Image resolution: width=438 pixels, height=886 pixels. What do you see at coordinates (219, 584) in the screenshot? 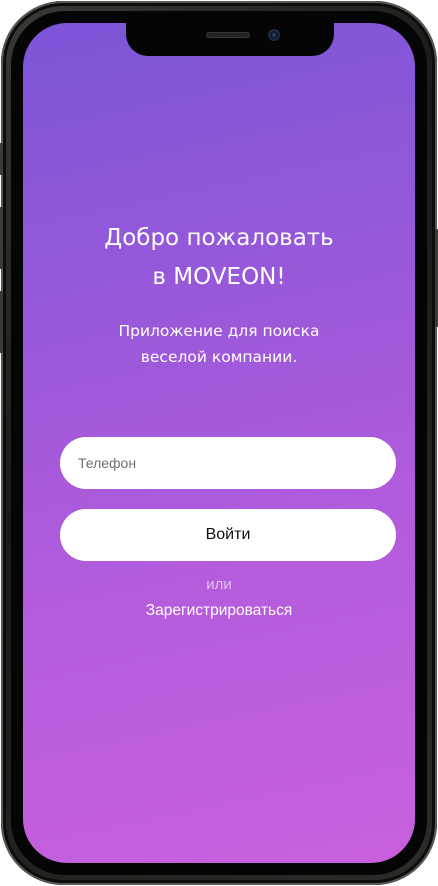
I see `or-separator: или` at bounding box center [219, 584].